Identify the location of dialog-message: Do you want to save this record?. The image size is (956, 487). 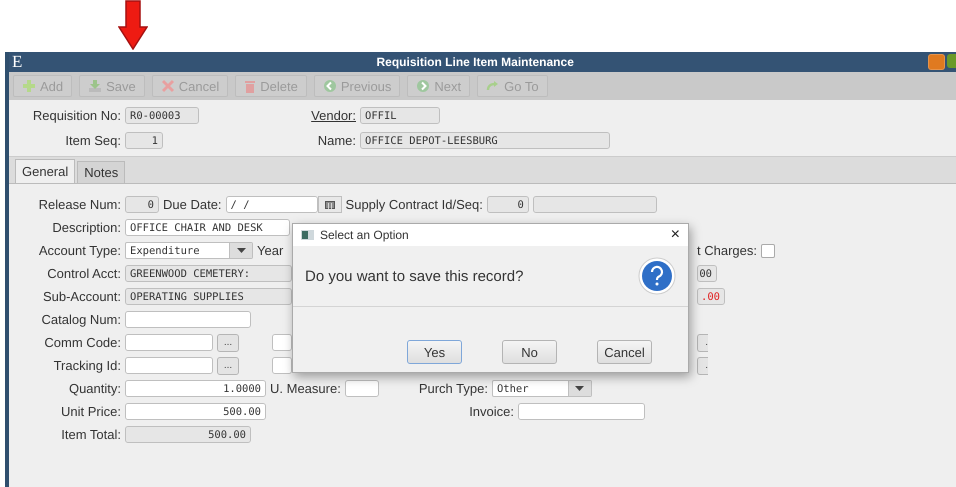
(414, 276).